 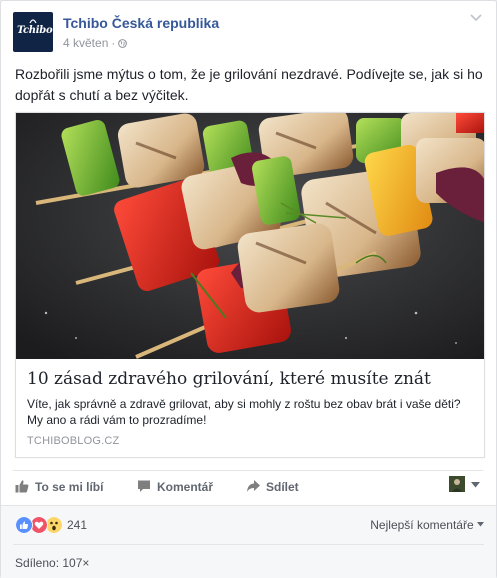 What do you see at coordinates (24, 525) in the screenshot?
I see `like-icon` at bounding box center [24, 525].